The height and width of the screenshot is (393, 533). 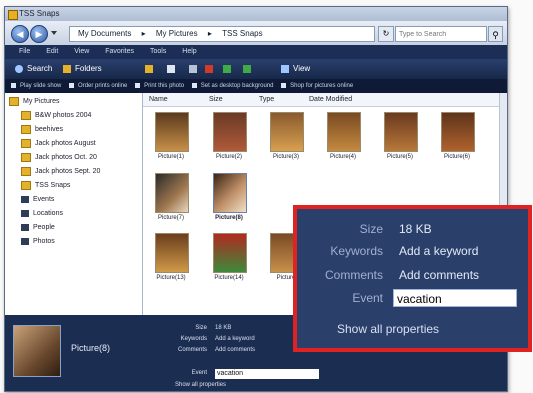 What do you see at coordinates (193, 69) in the screenshot?
I see `move-icon` at bounding box center [193, 69].